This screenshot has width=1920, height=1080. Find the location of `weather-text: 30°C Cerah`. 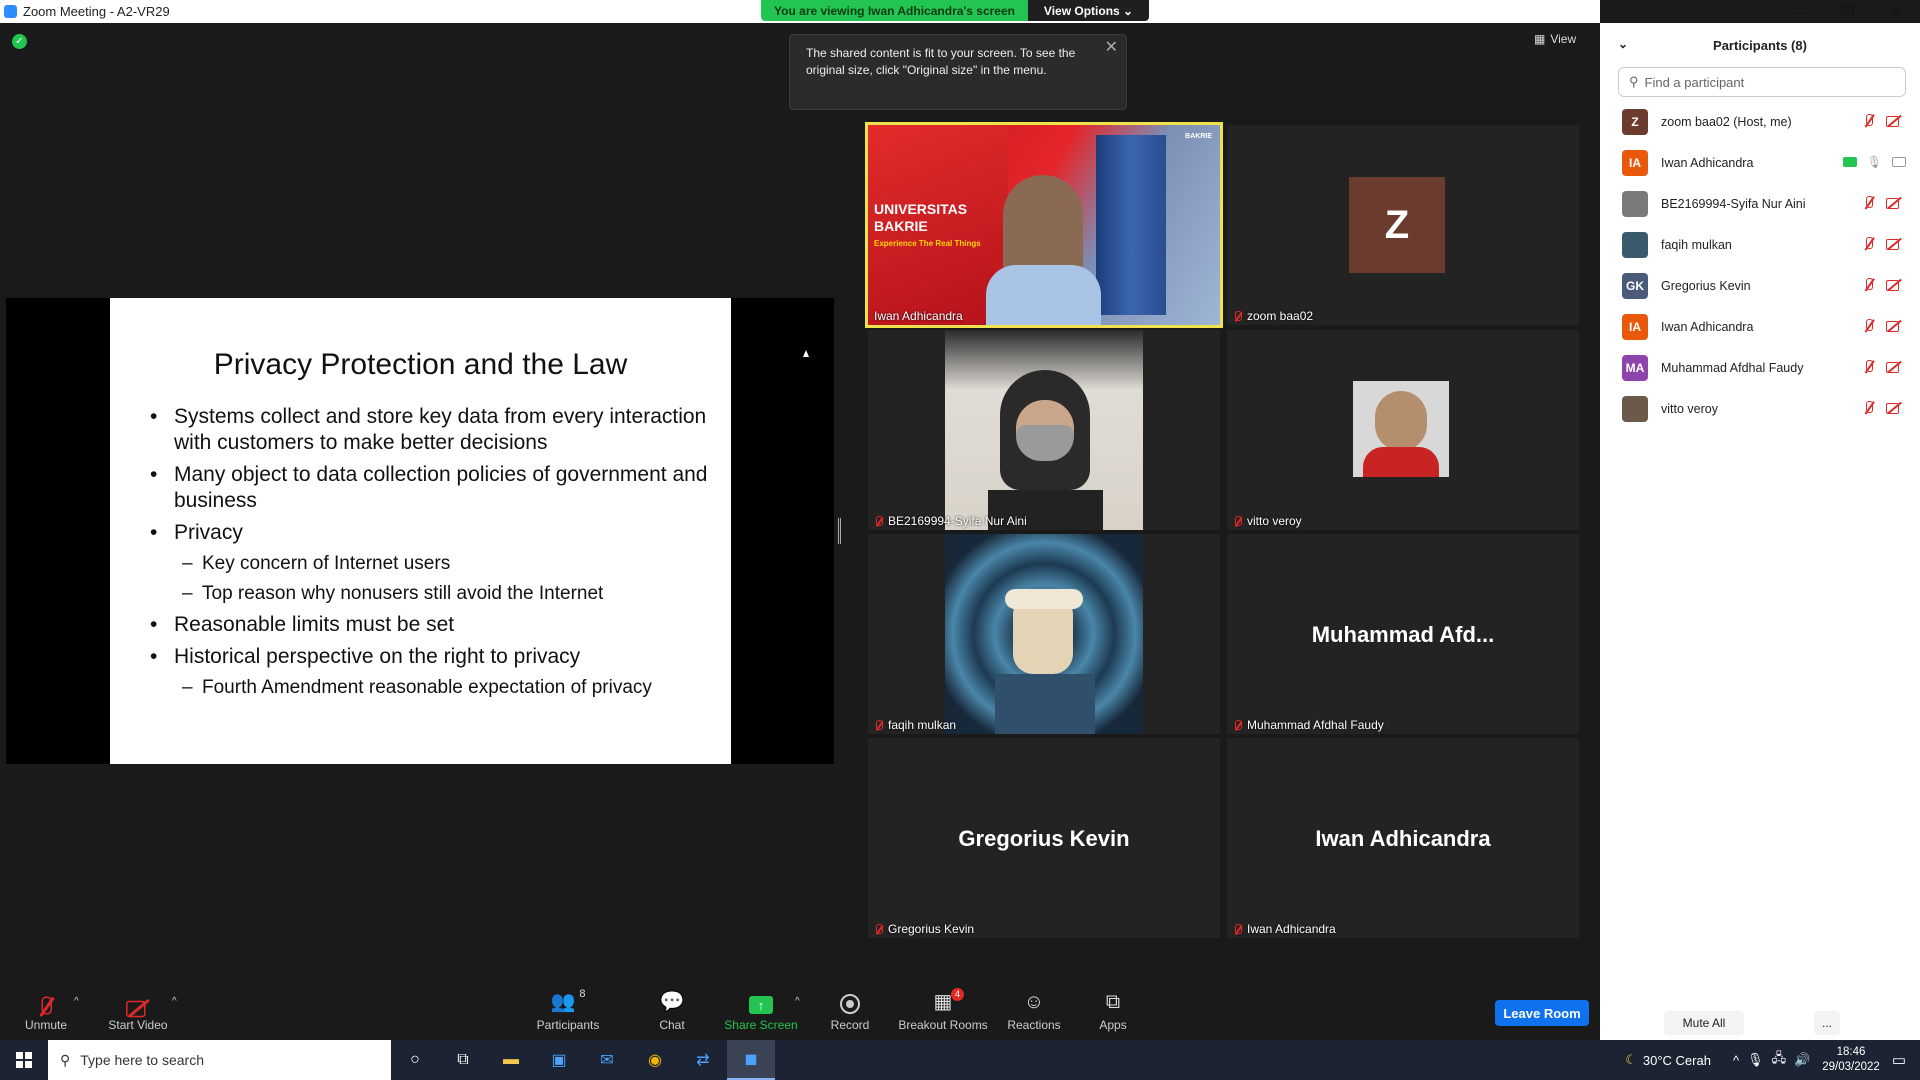

weather-text: 30°C Cerah is located at coordinates (1677, 1060).